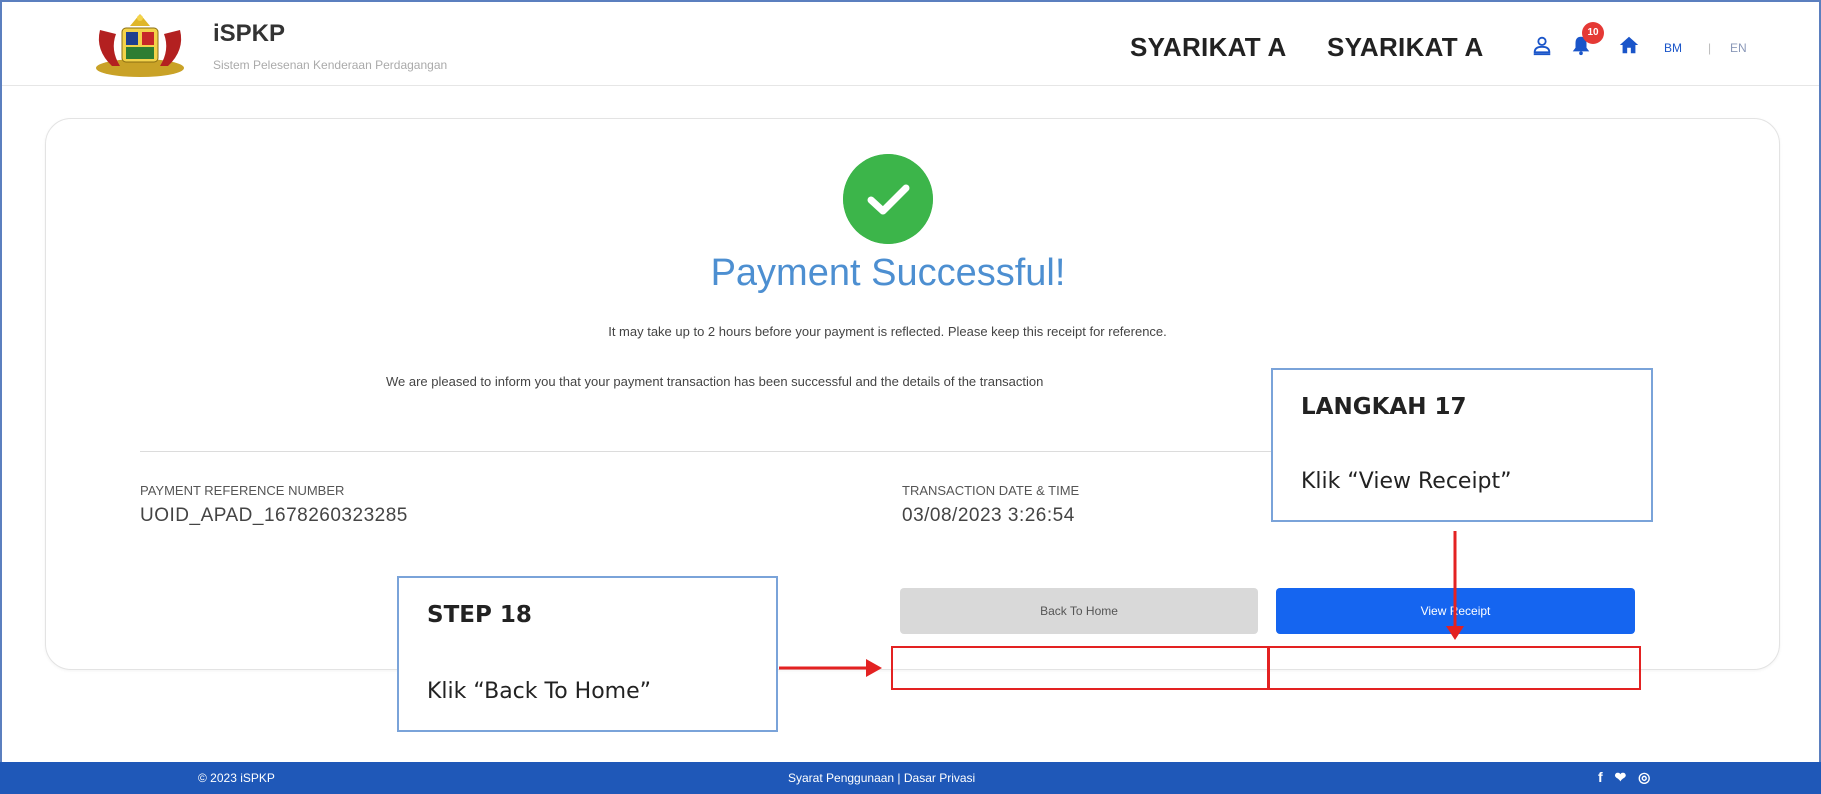 This screenshot has width=1821, height=794. Describe the element at coordinates (140, 45) in the screenshot. I see `coat-of-arms-logo` at that location.